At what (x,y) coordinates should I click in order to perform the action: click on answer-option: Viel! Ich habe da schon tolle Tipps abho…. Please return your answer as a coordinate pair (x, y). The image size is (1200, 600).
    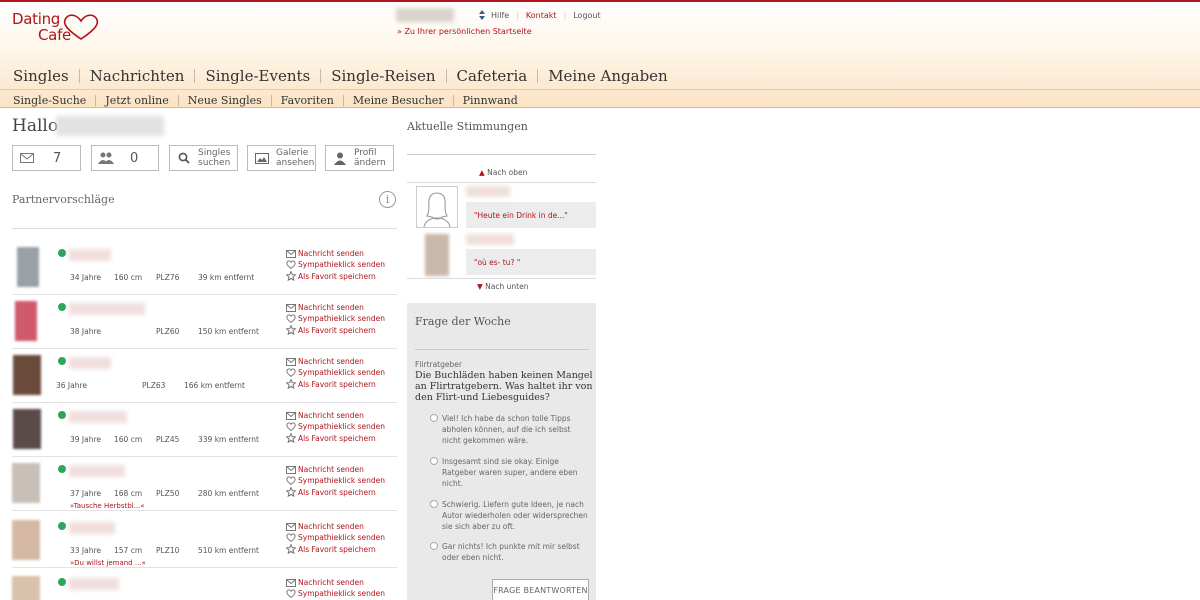
    Looking at the image, I should click on (508, 429).